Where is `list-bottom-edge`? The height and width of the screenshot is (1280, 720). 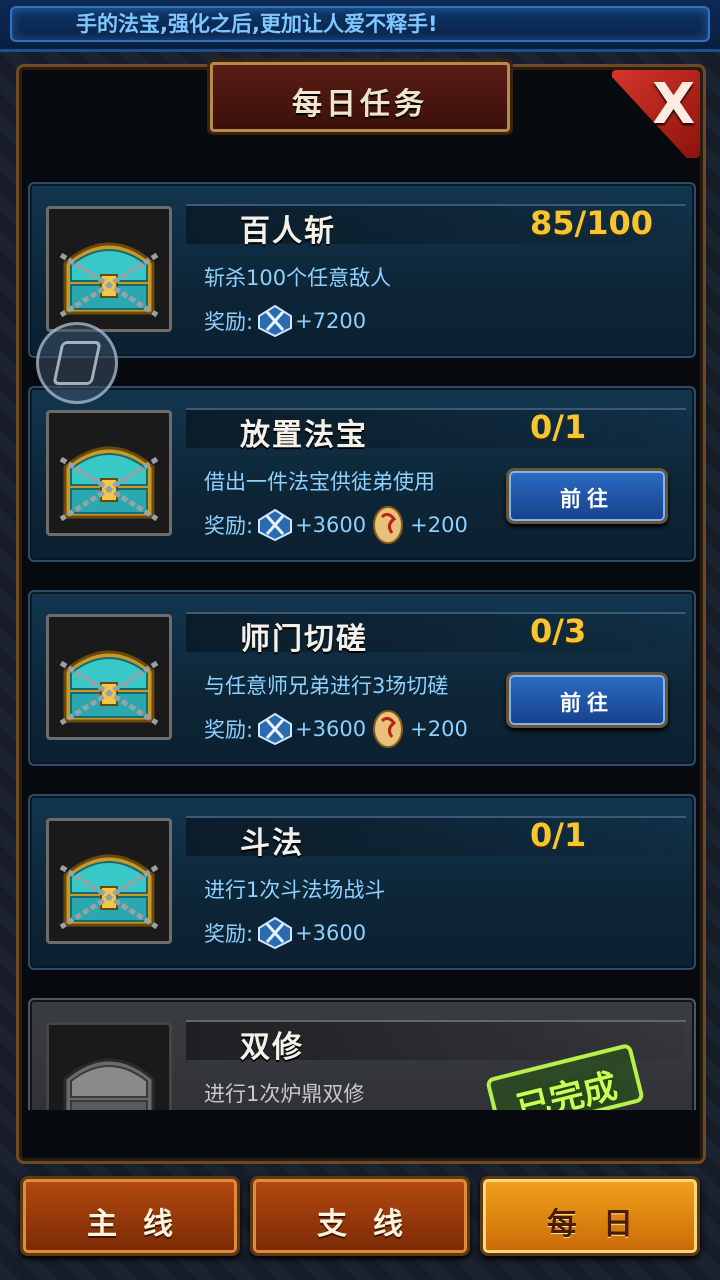 list-bottom-edge is located at coordinates (362, 1118).